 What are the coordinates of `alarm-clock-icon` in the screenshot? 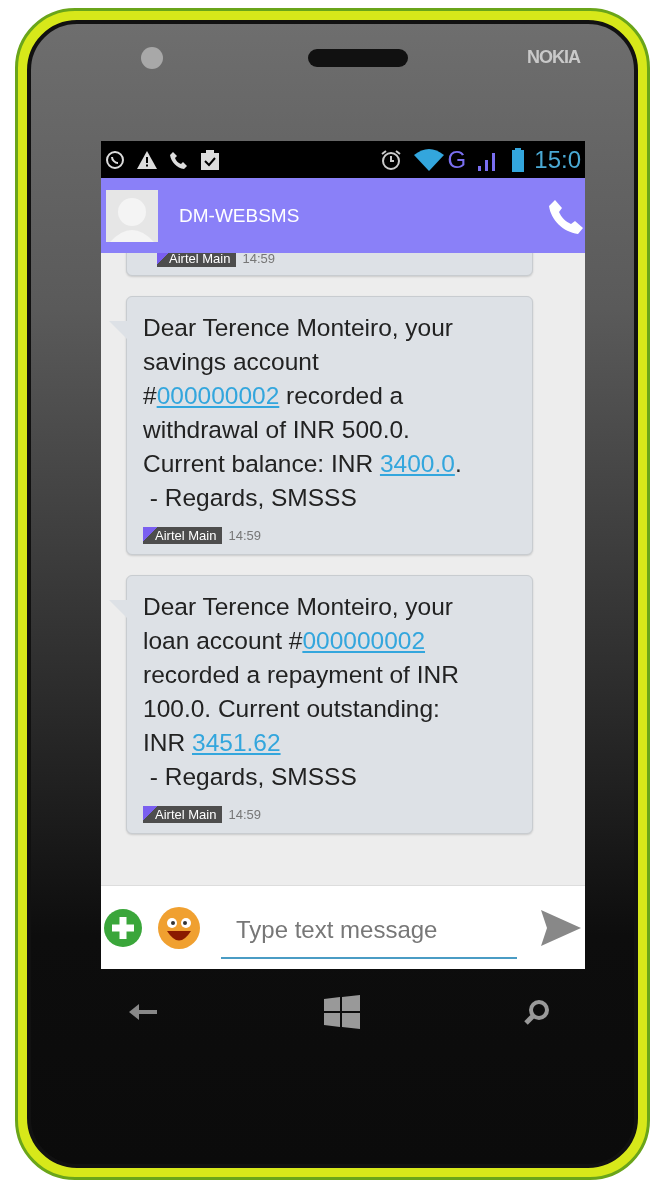 It's located at (390, 159).